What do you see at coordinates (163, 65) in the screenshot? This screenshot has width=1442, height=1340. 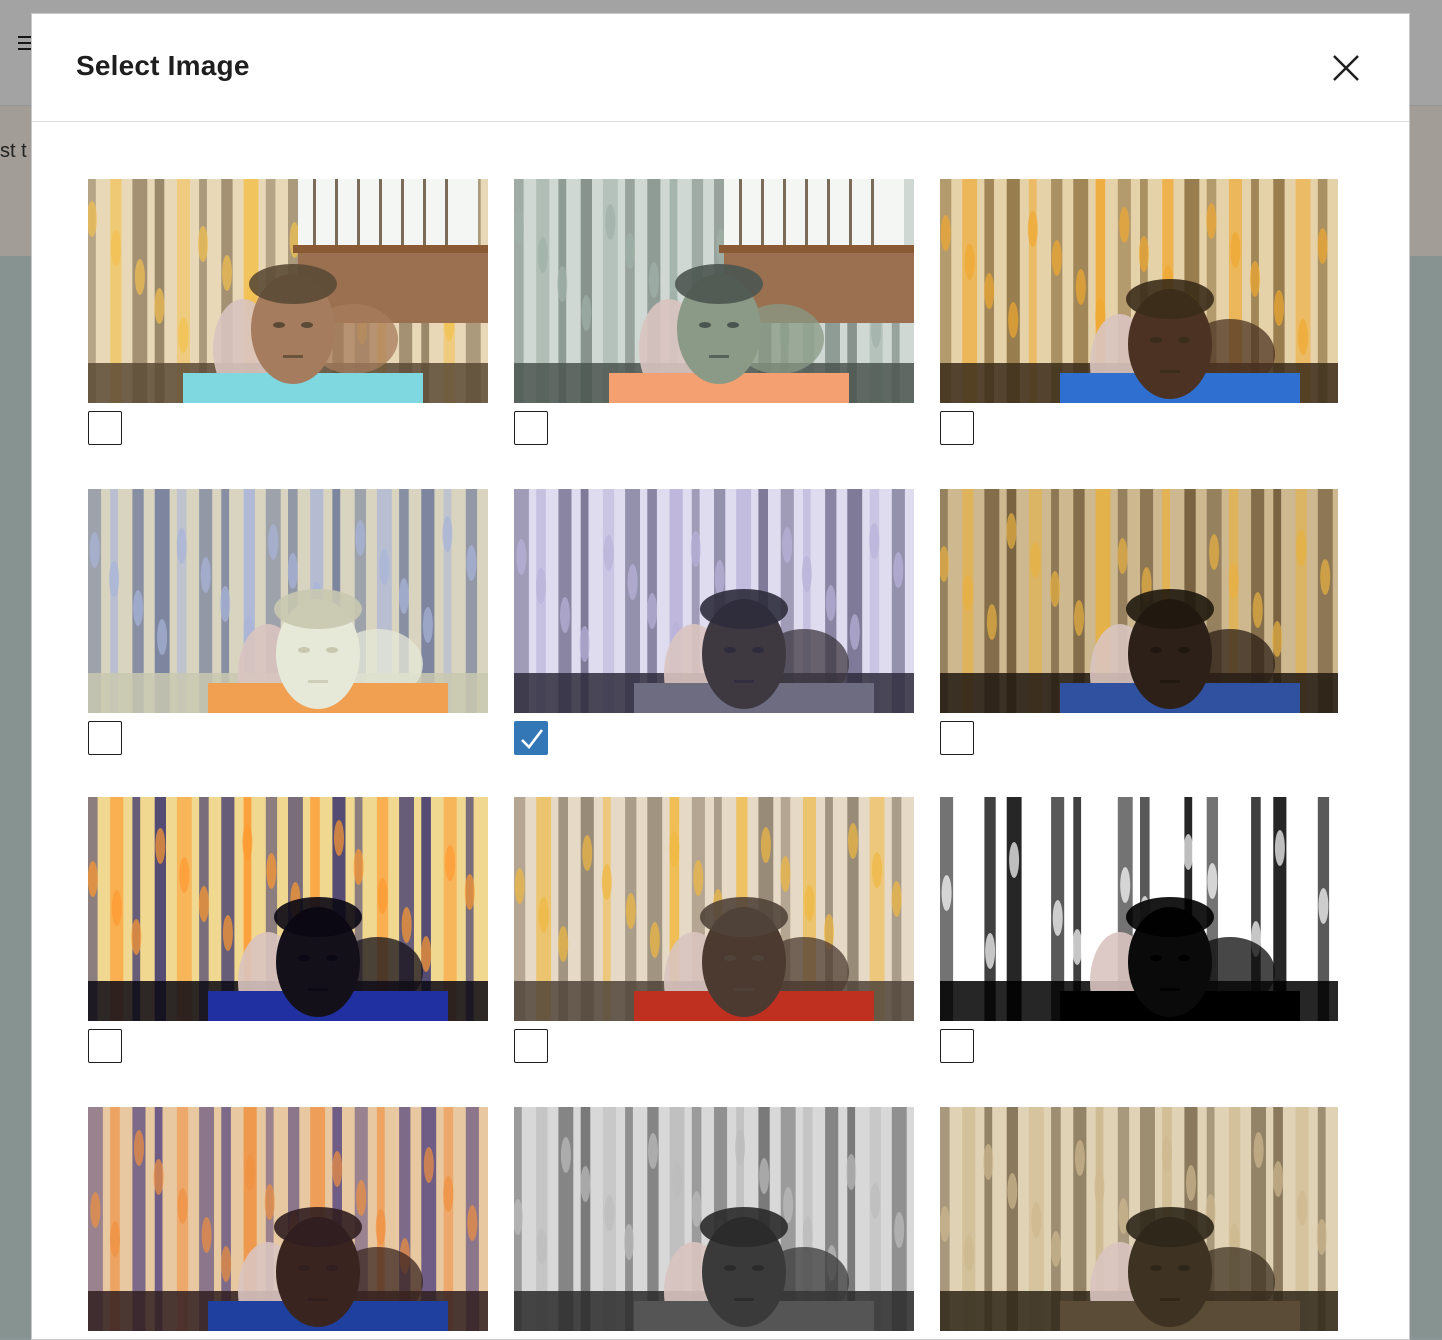 I see `dialog-title: Select Image` at bounding box center [163, 65].